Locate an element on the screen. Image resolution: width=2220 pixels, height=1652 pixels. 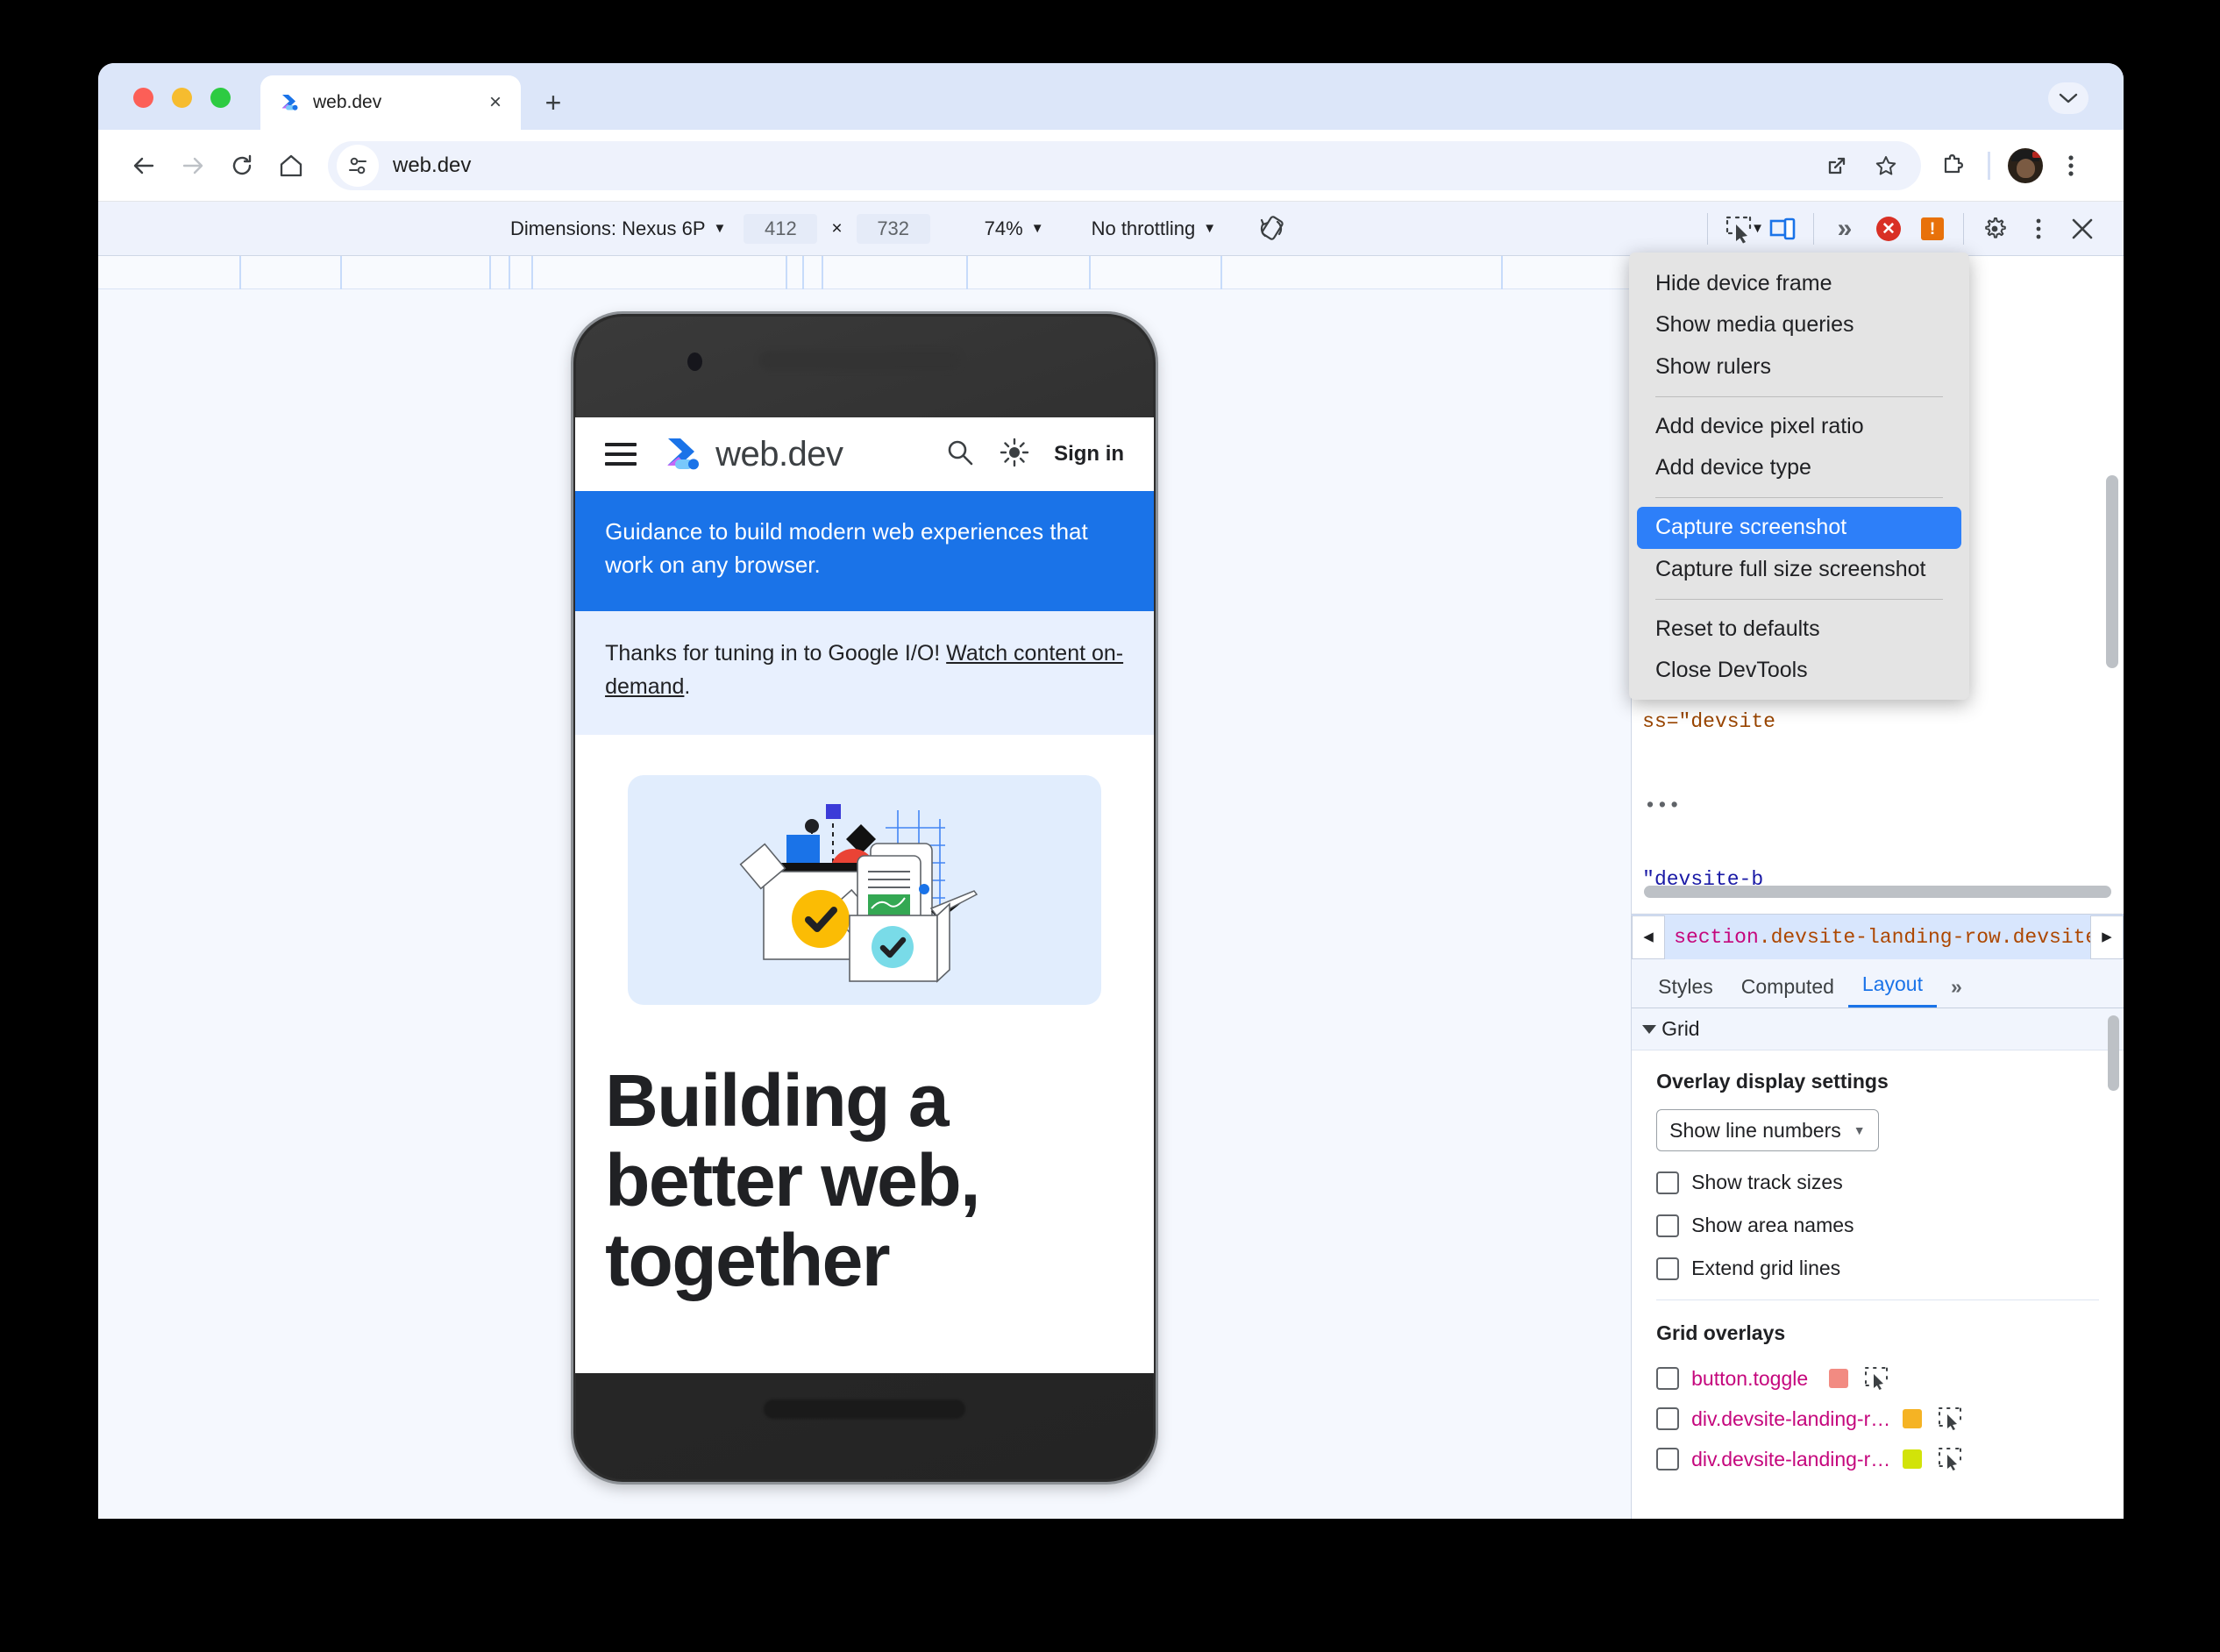
zoom-dropdown: 74% ▼ is located at coordinates (1014, 228).